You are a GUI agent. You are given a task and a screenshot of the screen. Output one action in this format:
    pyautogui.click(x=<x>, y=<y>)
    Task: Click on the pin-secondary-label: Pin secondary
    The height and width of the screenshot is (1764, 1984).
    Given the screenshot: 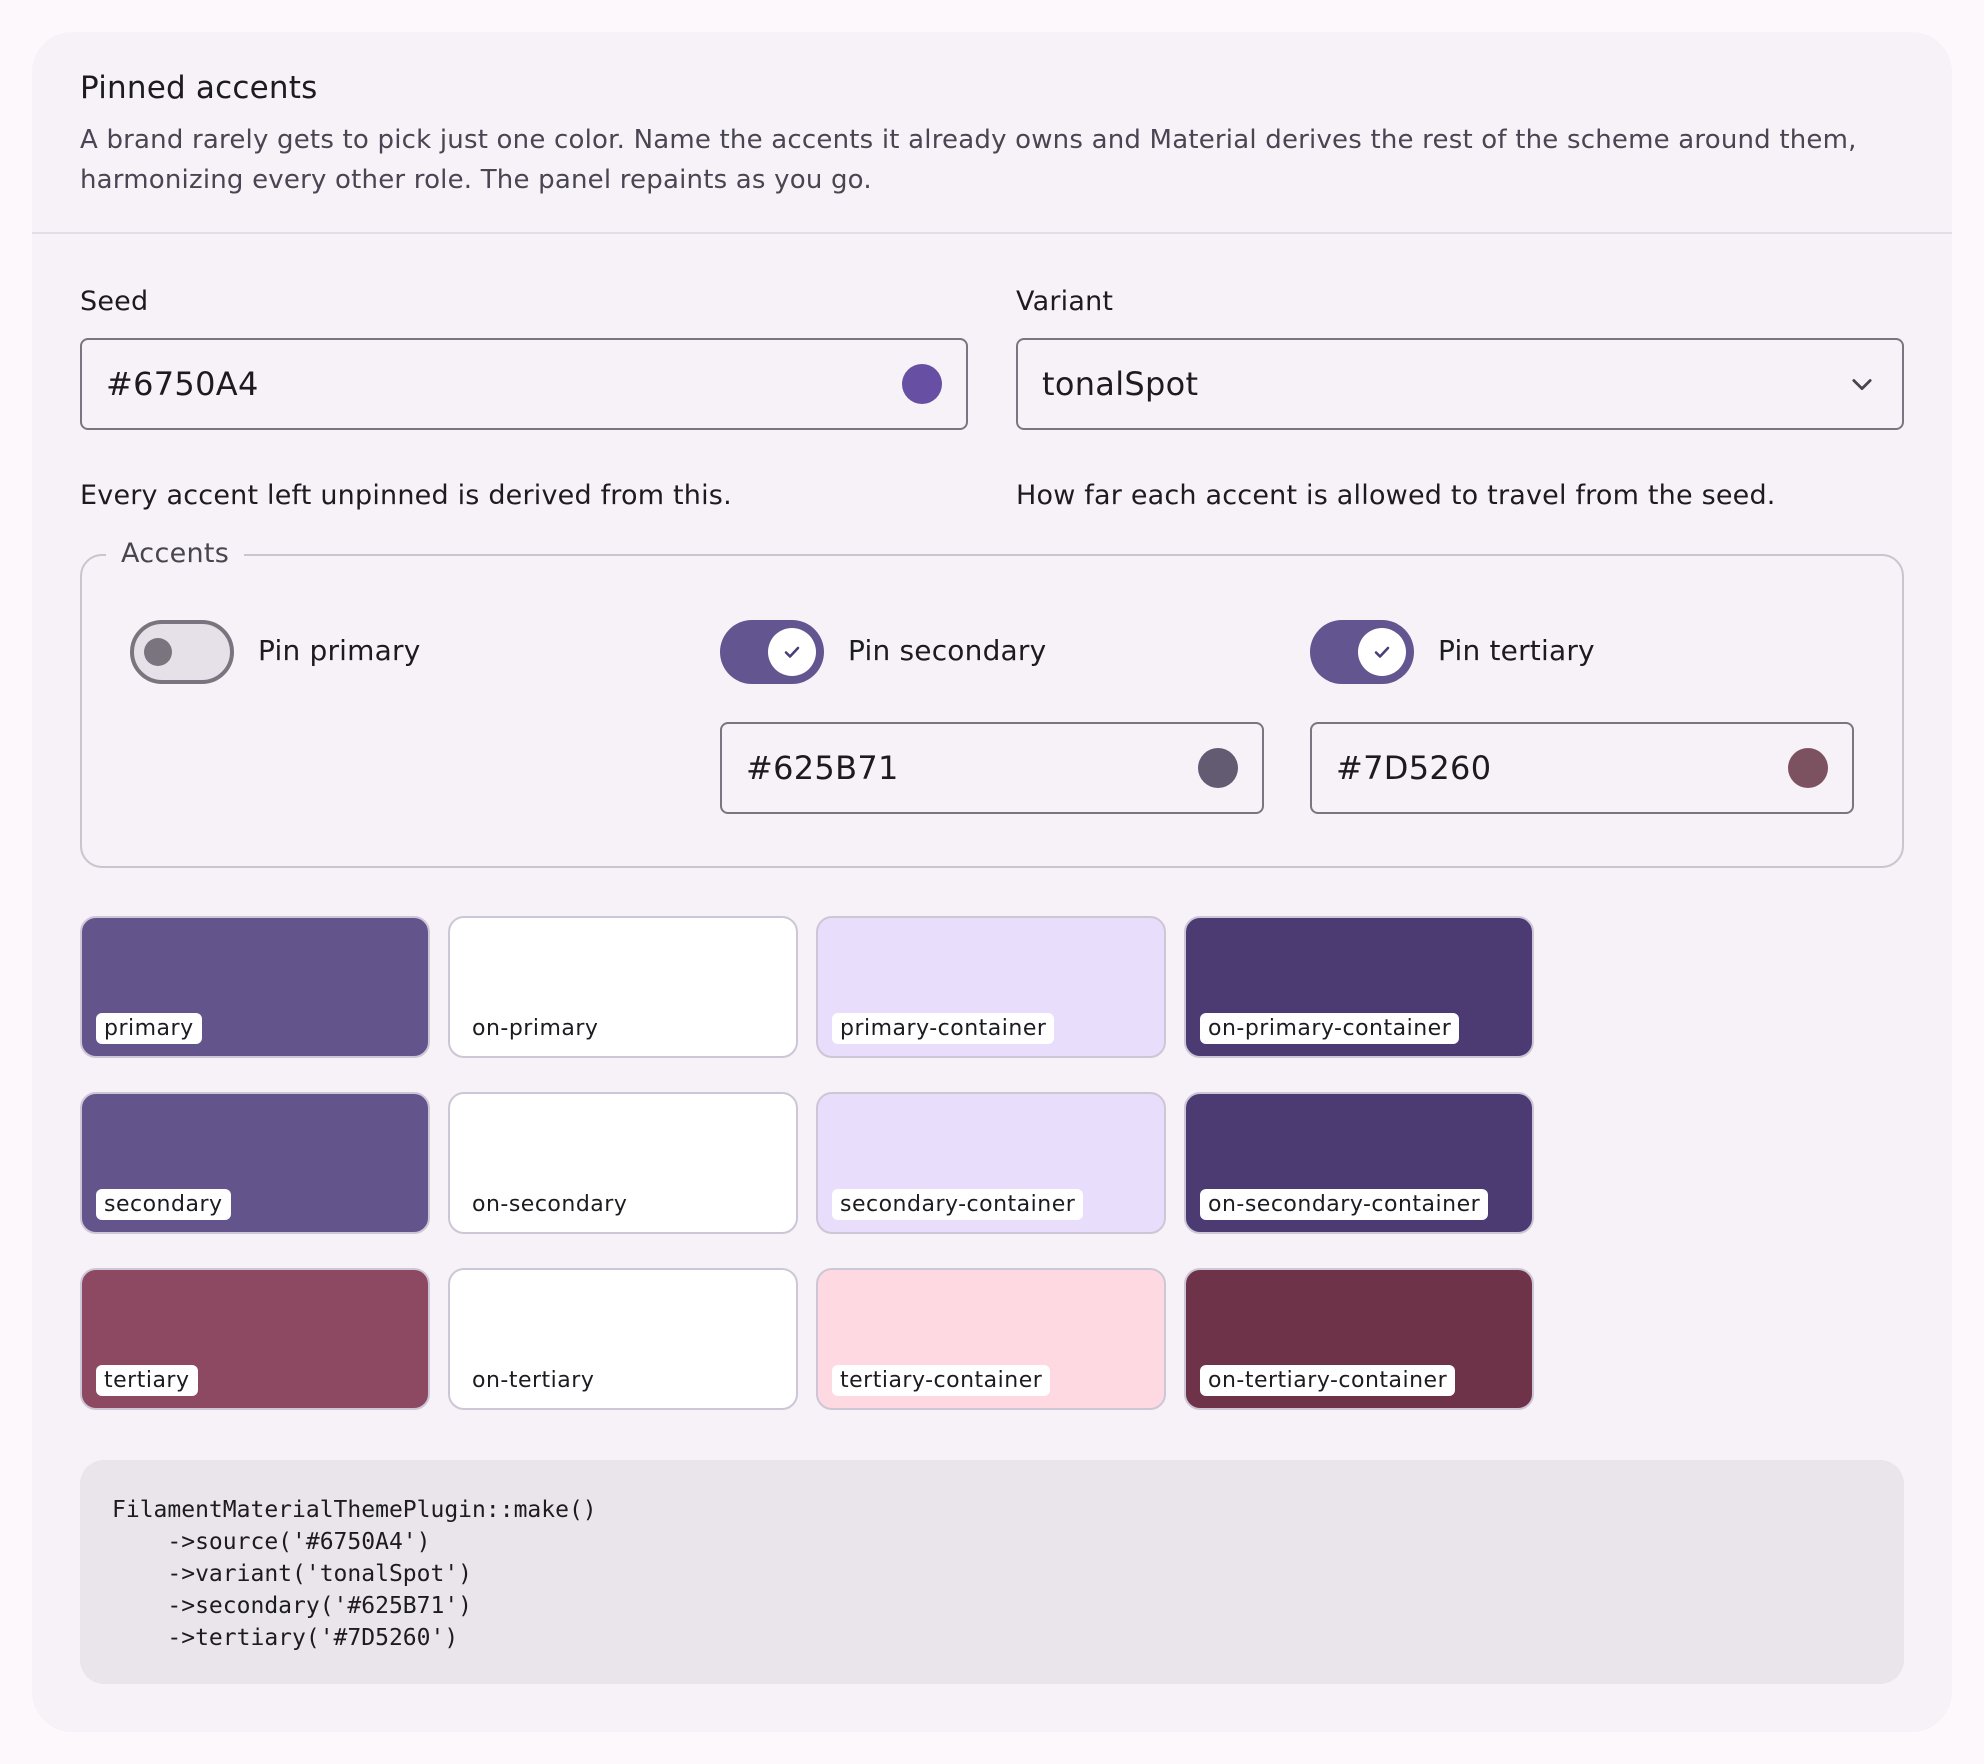 What is the action you would take?
    pyautogui.click(x=947, y=650)
    